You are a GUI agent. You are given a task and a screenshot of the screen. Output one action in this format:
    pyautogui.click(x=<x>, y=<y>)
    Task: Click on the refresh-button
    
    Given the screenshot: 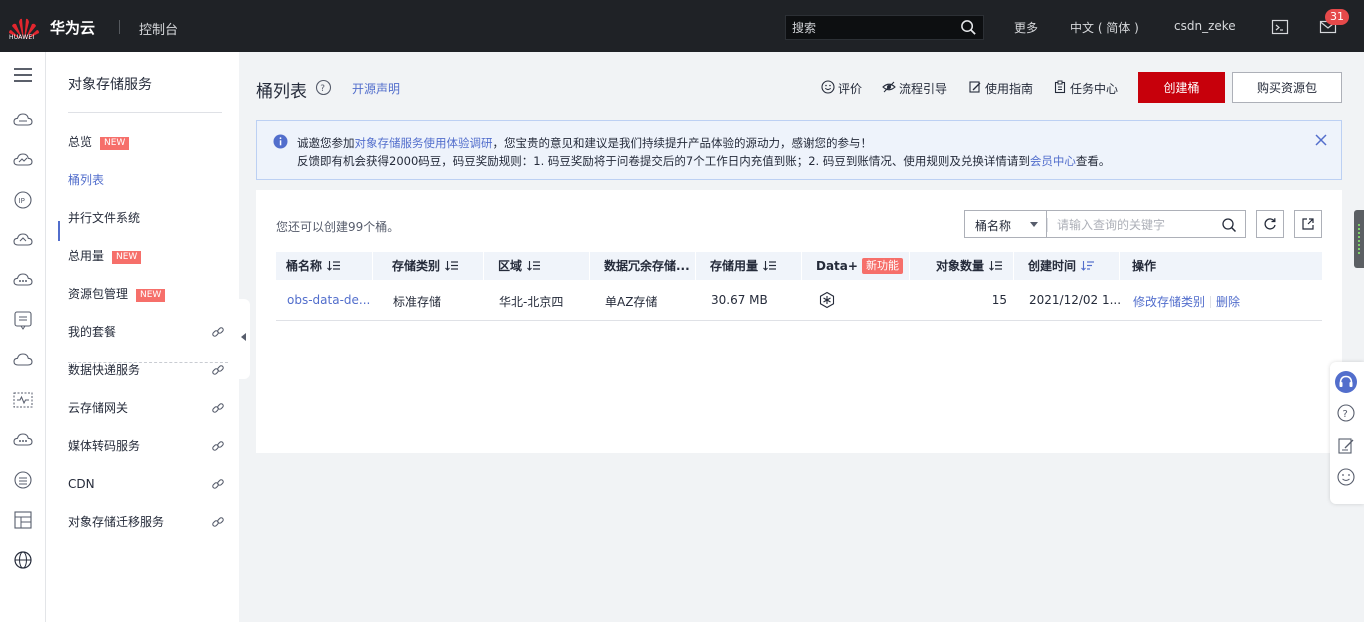 What is the action you would take?
    pyautogui.click(x=1270, y=224)
    